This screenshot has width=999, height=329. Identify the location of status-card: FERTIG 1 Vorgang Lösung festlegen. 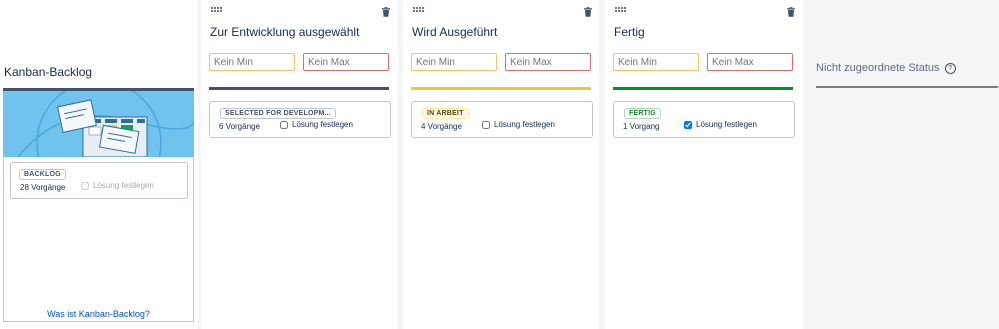
(704, 119).